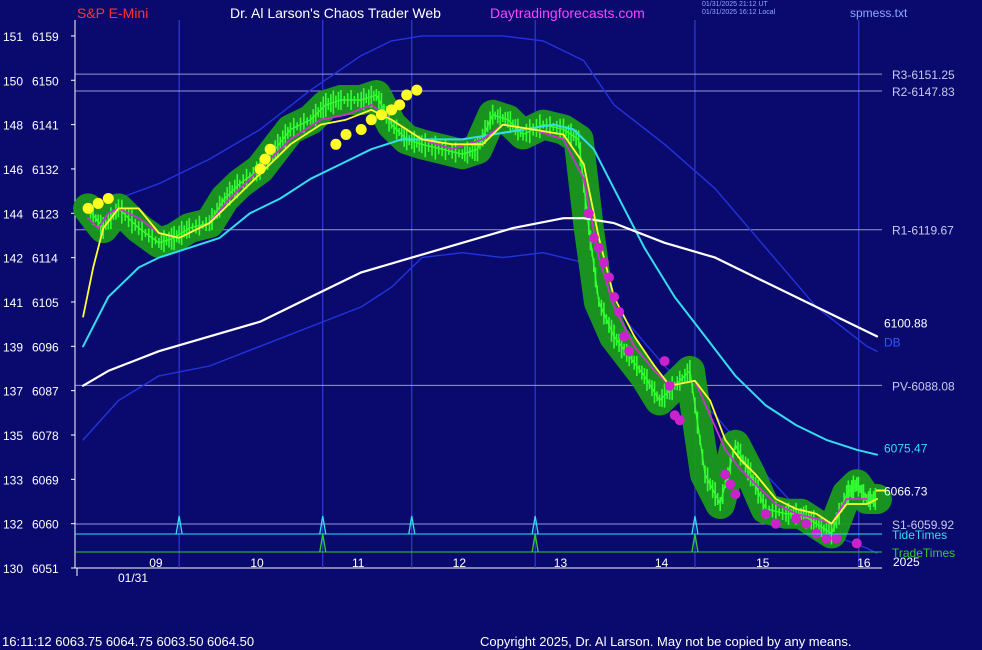 Image resolution: width=982 pixels, height=650 pixels. What do you see at coordinates (257, 563) in the screenshot?
I see `x-tick-label: 10` at bounding box center [257, 563].